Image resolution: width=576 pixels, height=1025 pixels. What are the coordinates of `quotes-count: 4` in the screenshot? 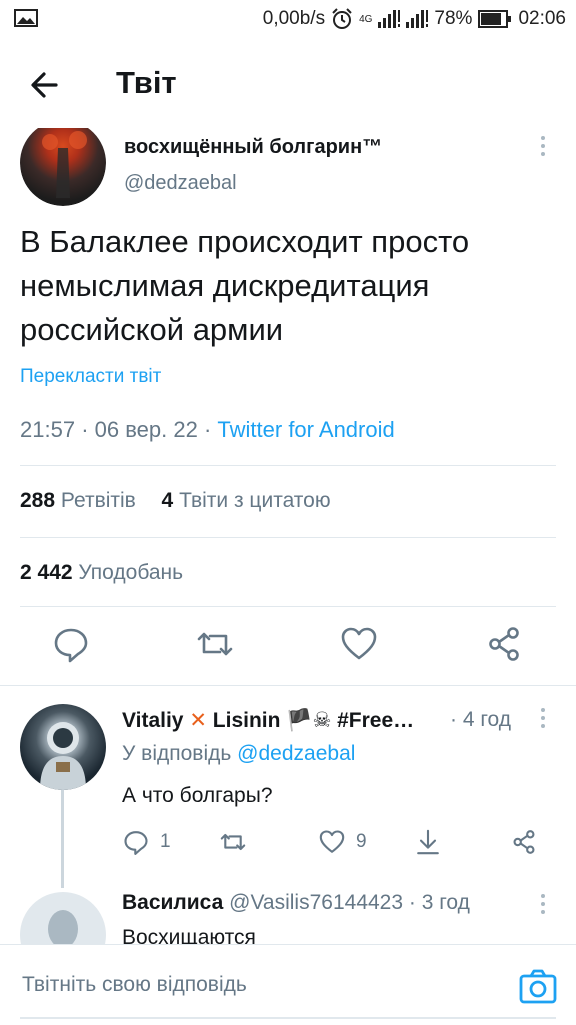 It's located at (167, 500).